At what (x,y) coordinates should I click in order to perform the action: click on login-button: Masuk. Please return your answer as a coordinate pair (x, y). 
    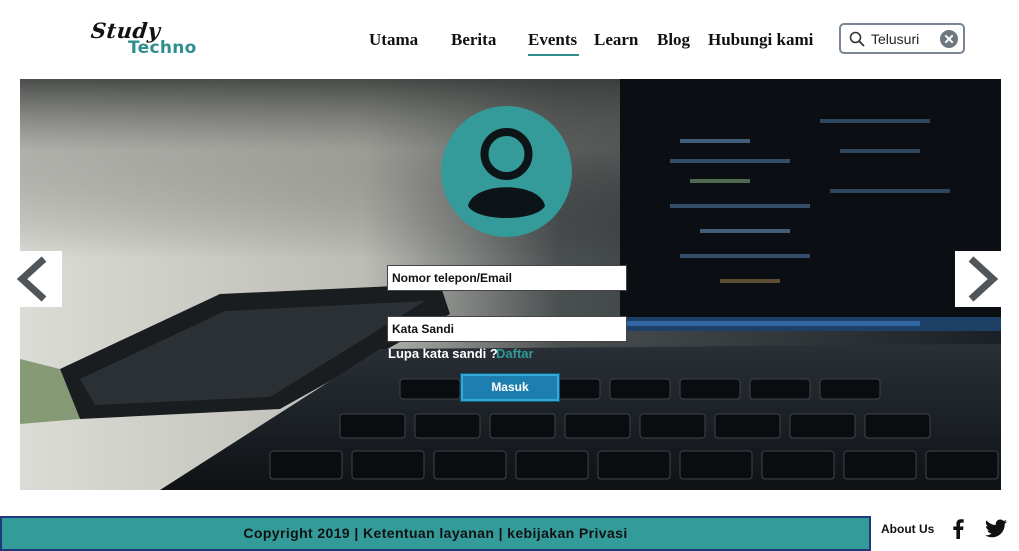
    Looking at the image, I should click on (510, 387).